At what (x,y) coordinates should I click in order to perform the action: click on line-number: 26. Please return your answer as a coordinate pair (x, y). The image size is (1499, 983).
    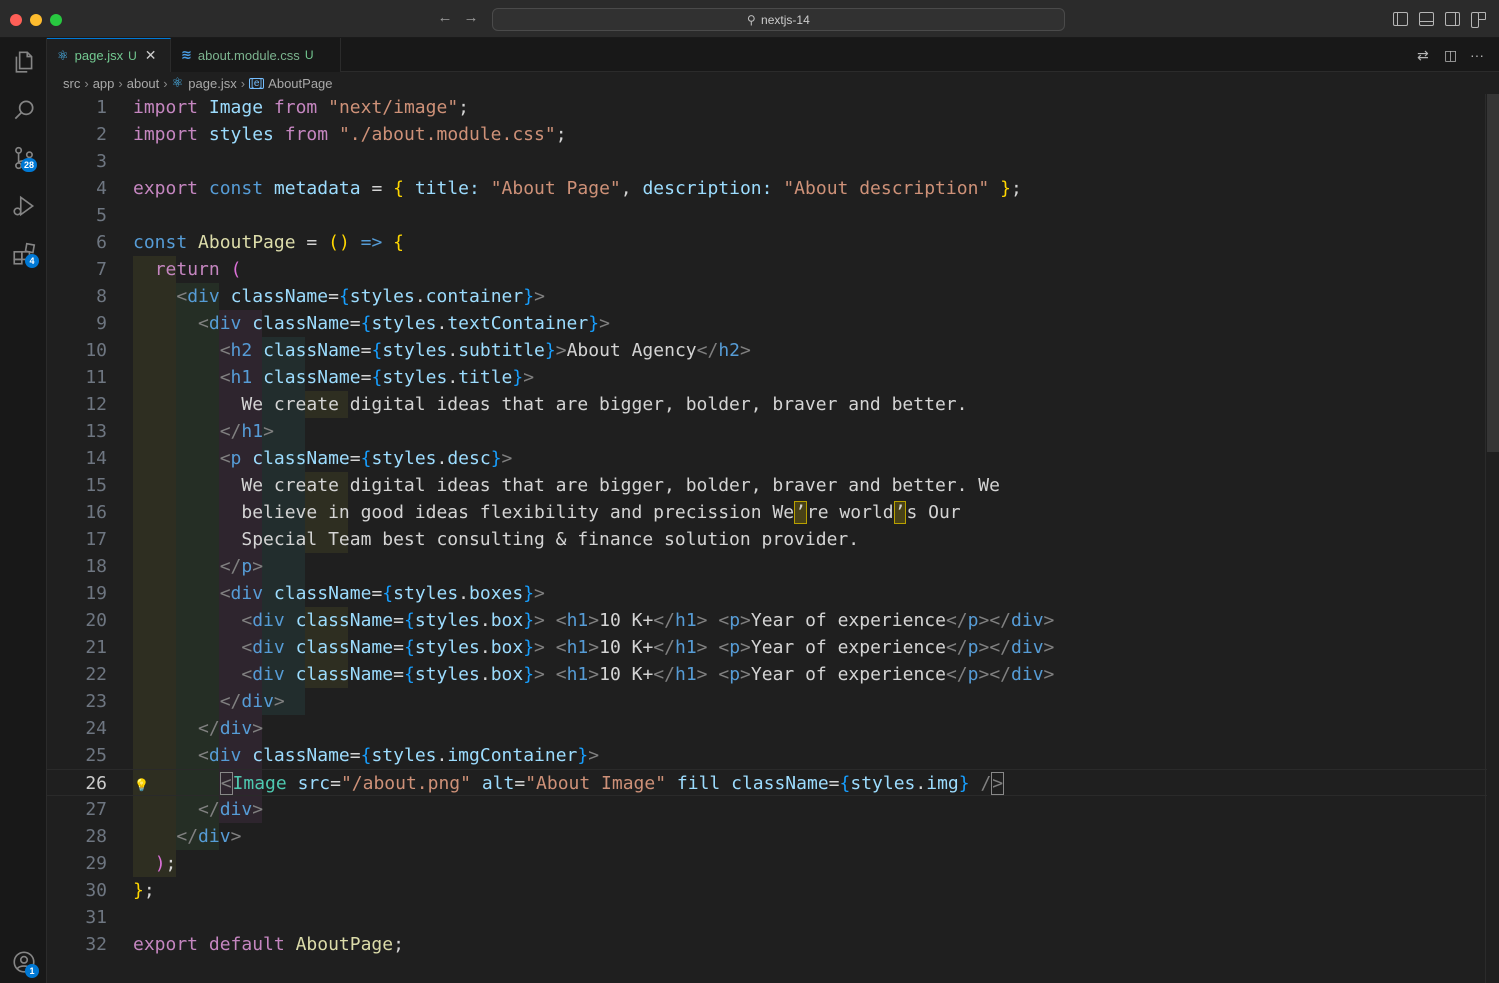
    Looking at the image, I should click on (96, 783).